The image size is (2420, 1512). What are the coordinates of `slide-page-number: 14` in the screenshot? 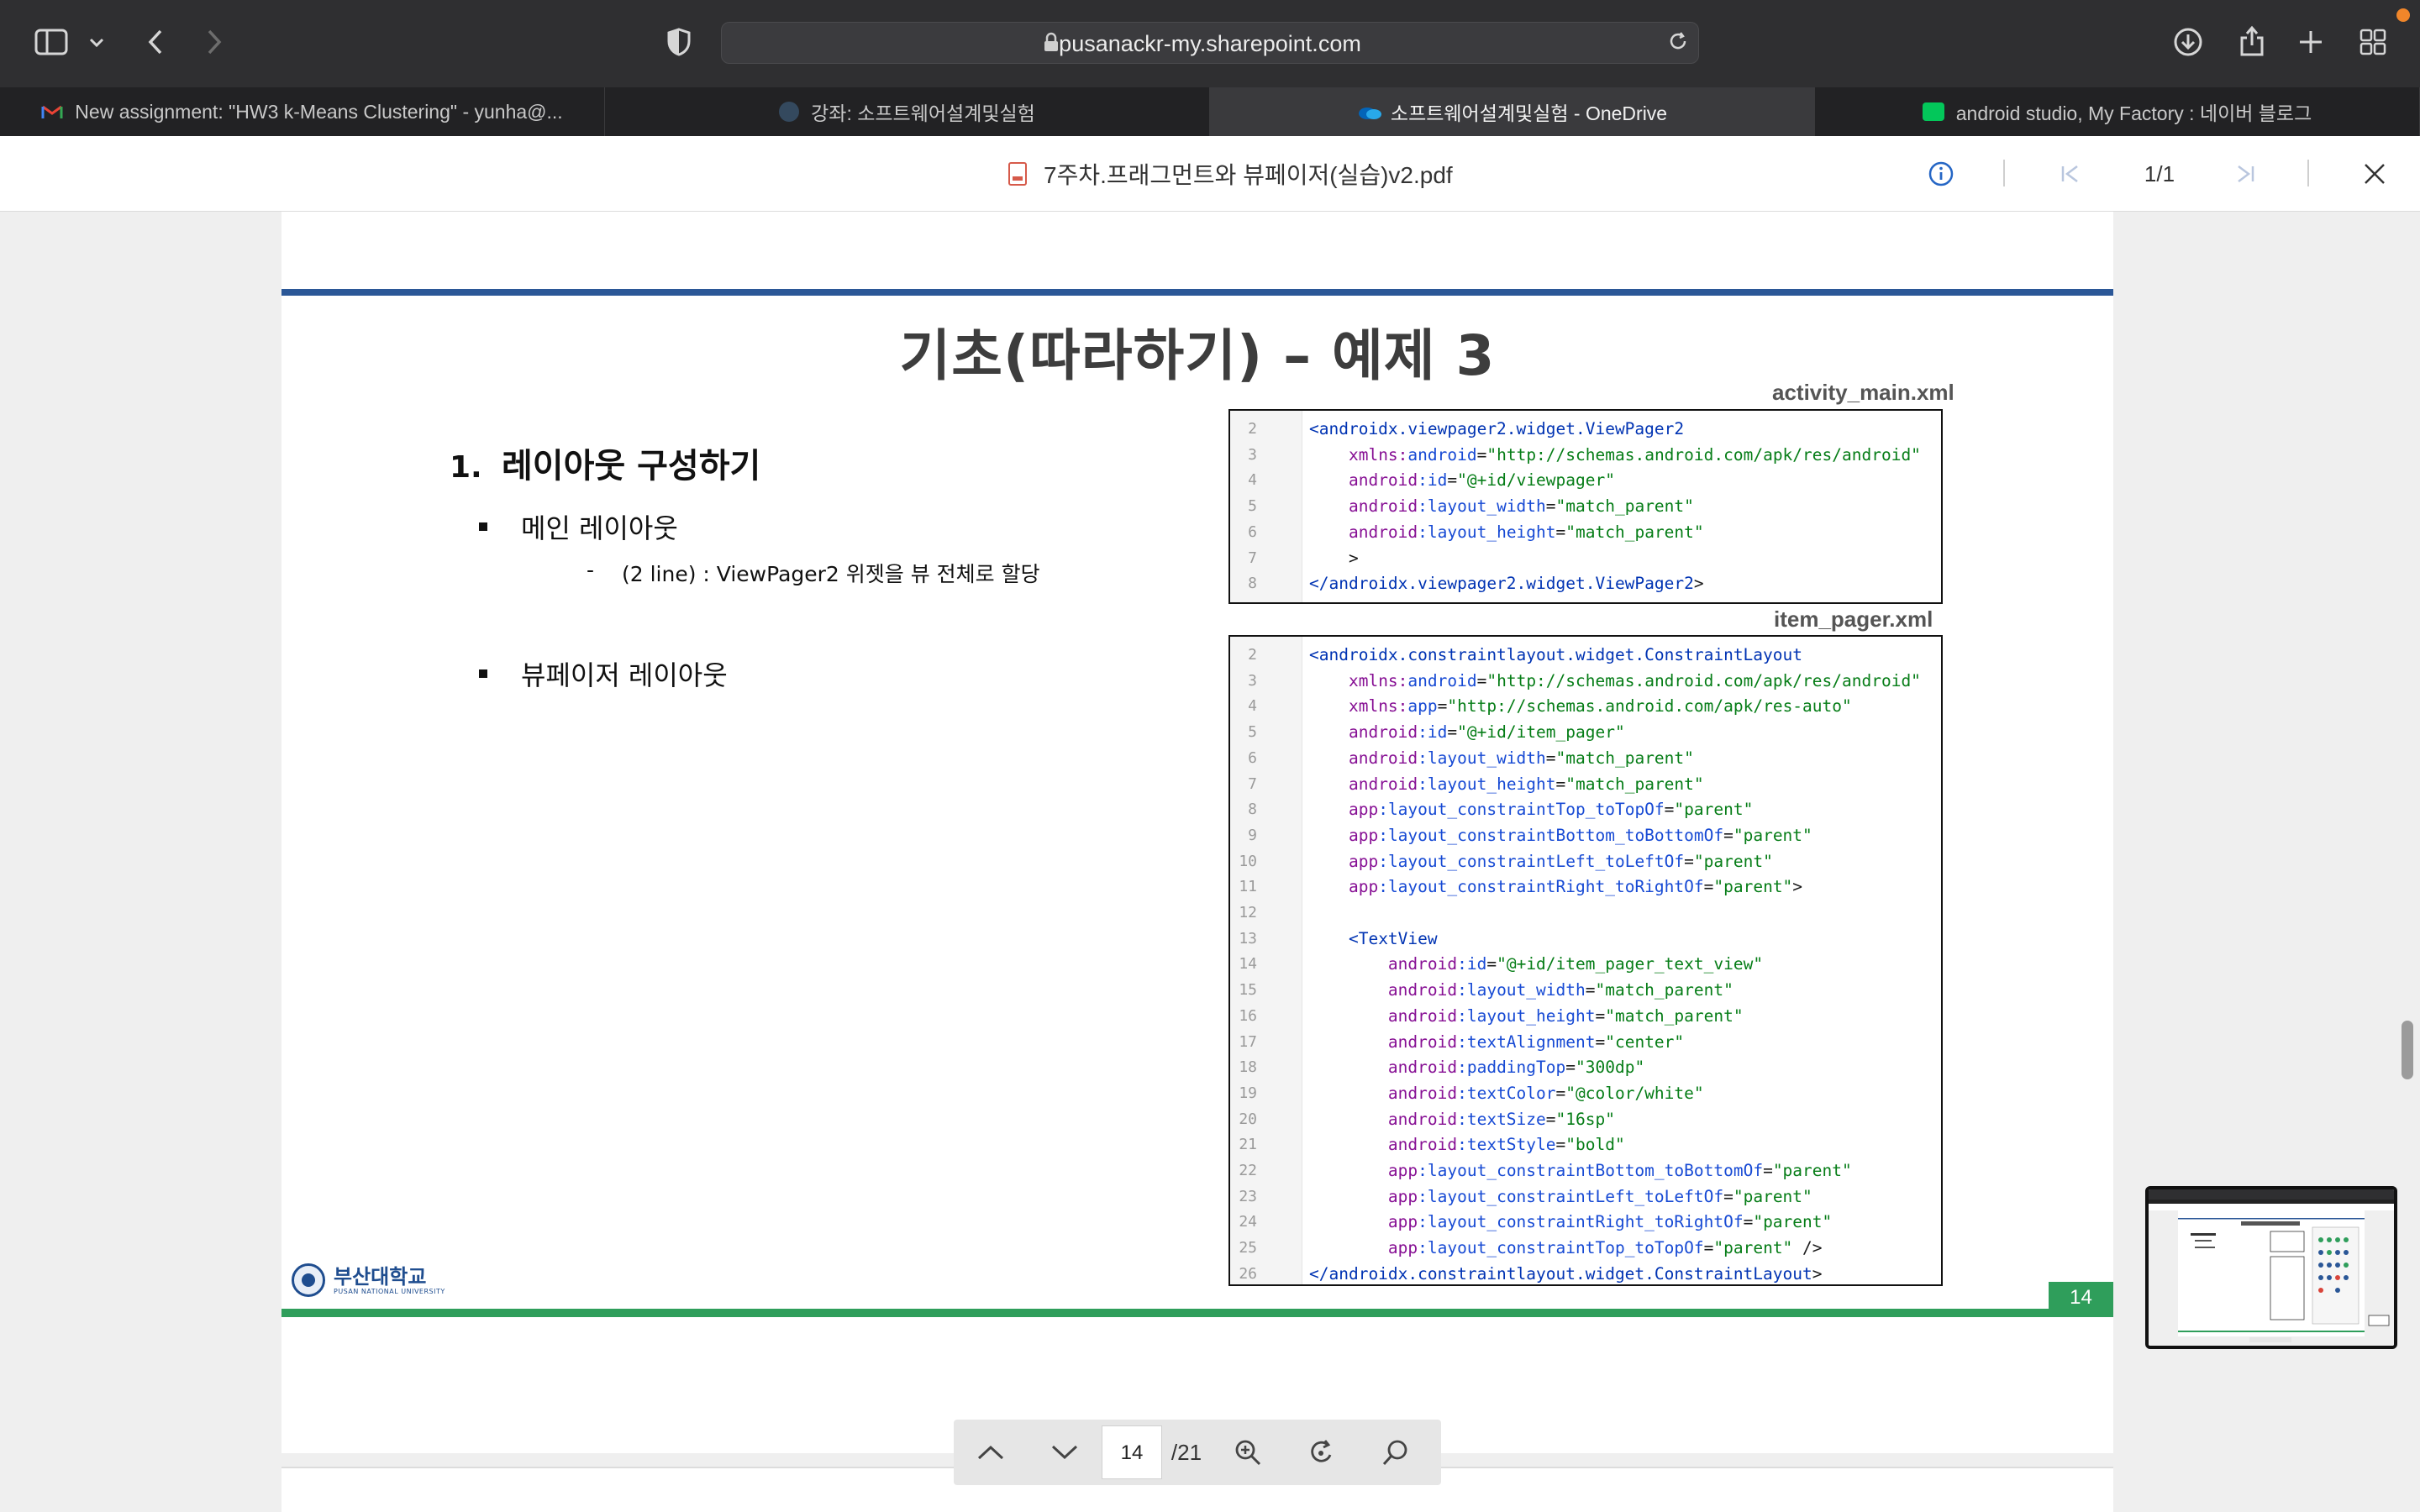 It's located at (2081, 1298).